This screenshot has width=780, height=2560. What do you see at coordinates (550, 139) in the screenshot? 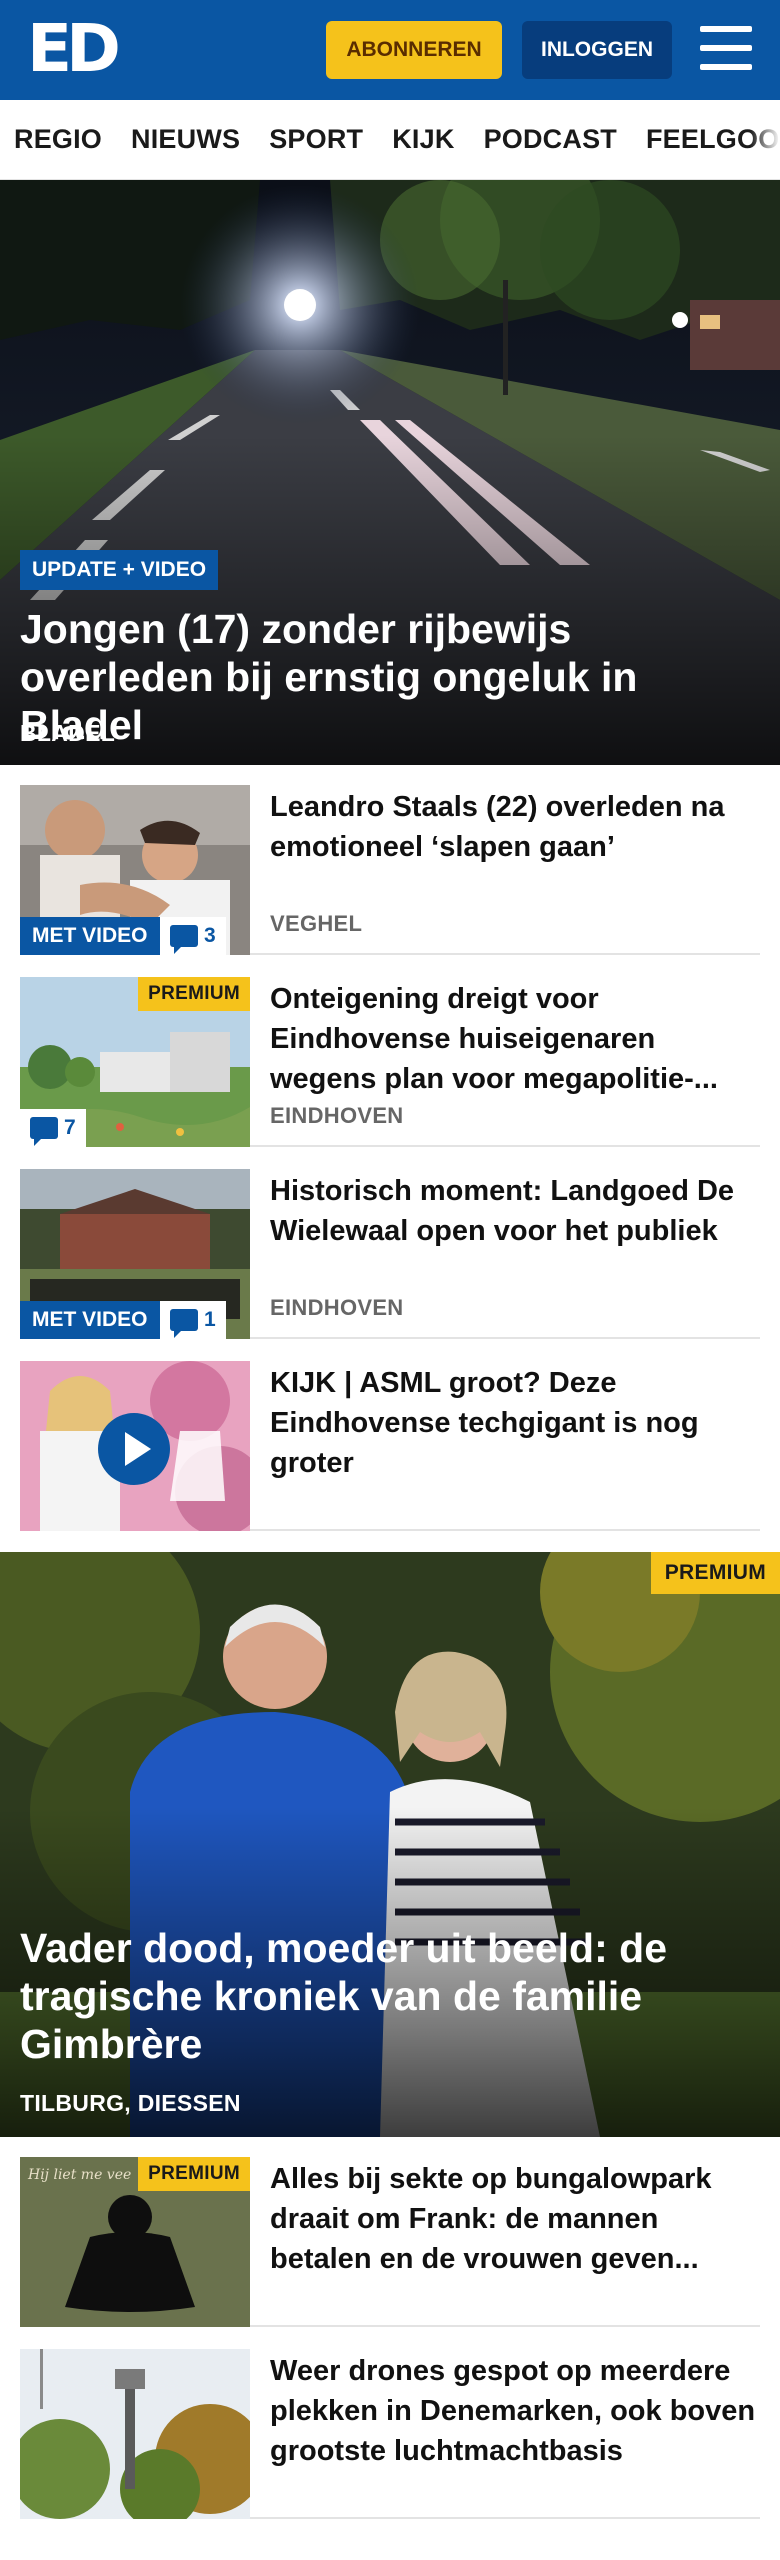
I see `nav-item-podcast: PODCAST` at bounding box center [550, 139].